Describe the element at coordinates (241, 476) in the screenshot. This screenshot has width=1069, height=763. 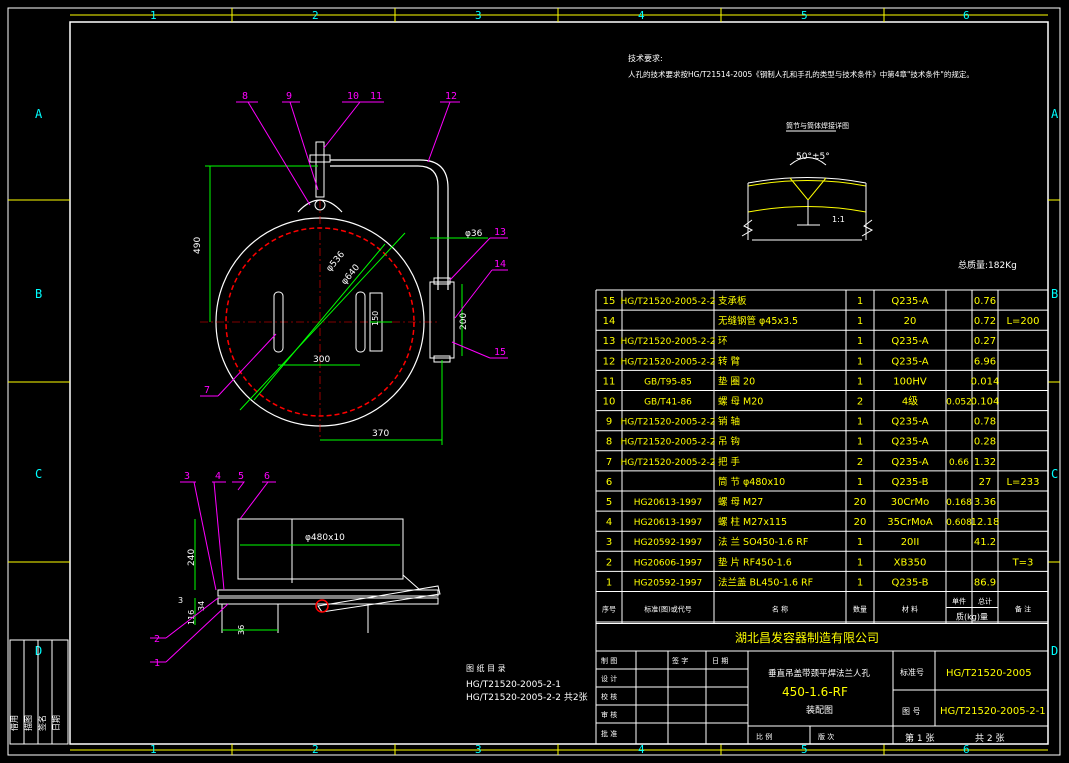
I see `balloon: 5` at that location.